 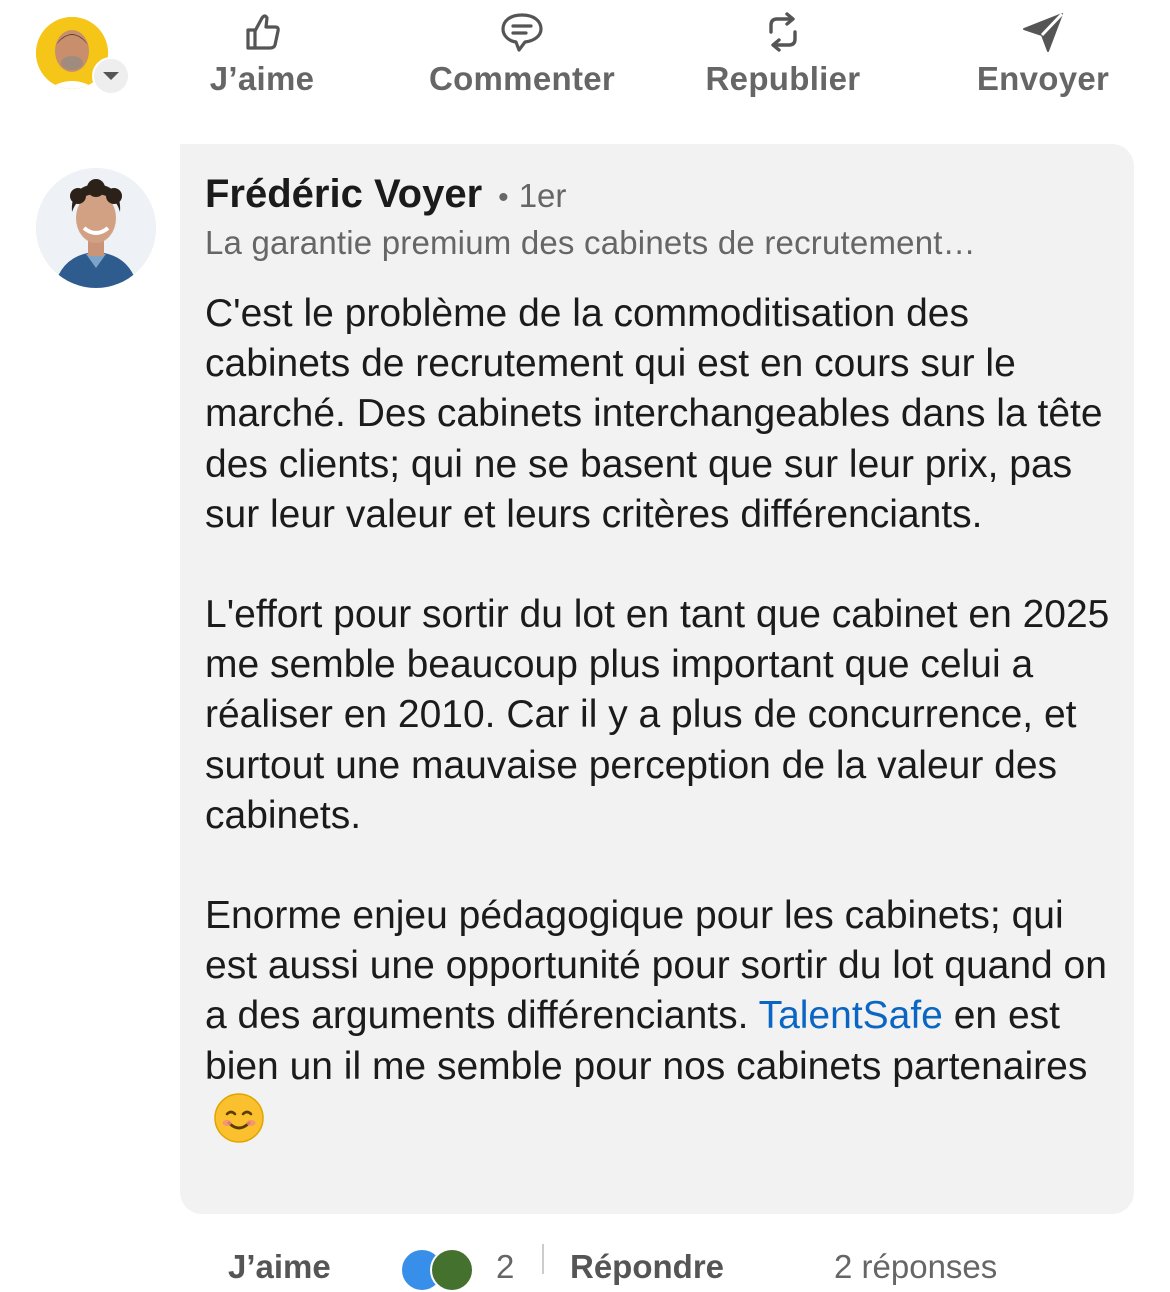 I want to click on commenter-avatar, so click(x=96, y=228).